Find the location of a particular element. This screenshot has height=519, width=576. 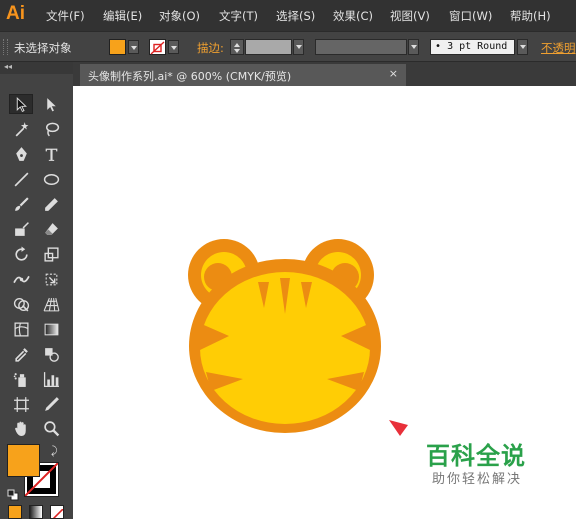

menu-effect: 效果(C) is located at coordinates (353, 16).